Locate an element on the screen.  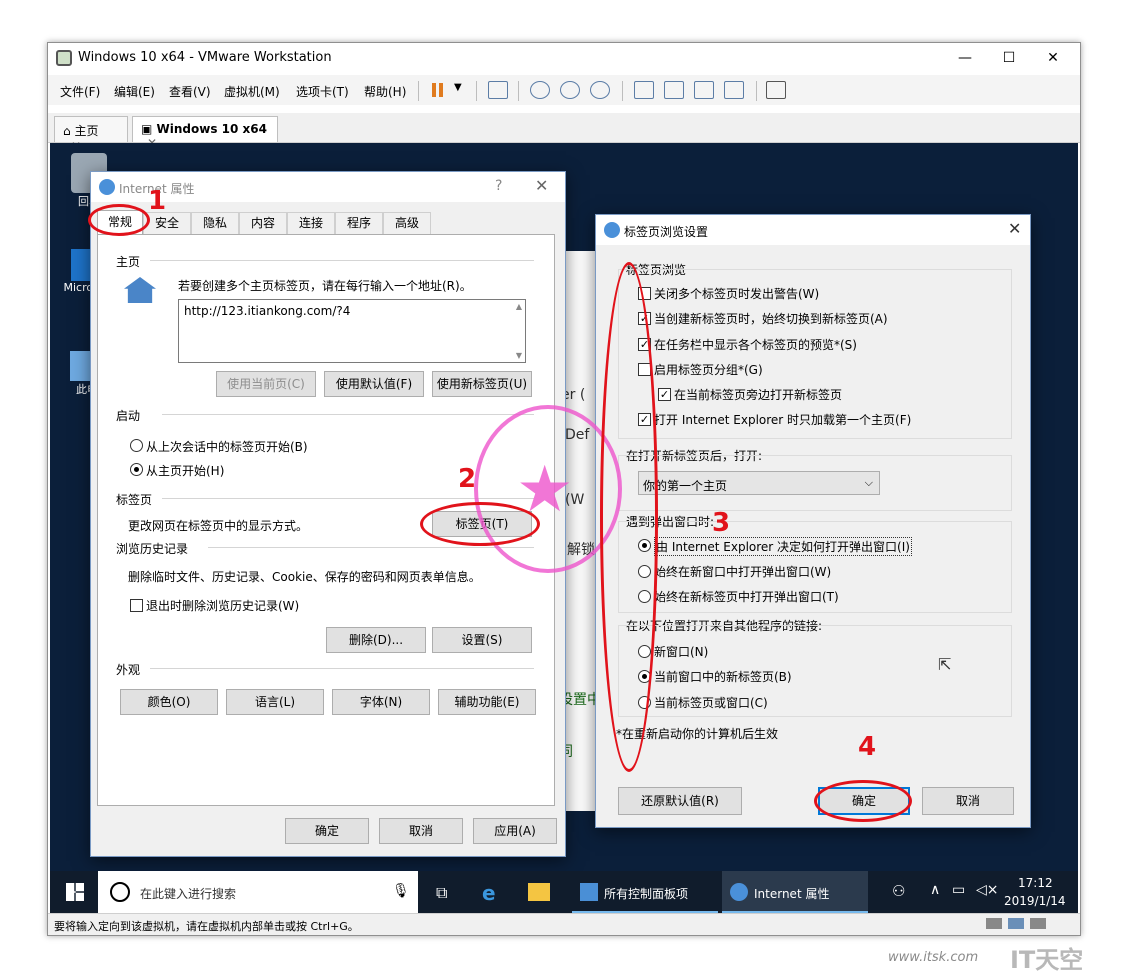
minimize-button: — is located at coordinates (965, 58).